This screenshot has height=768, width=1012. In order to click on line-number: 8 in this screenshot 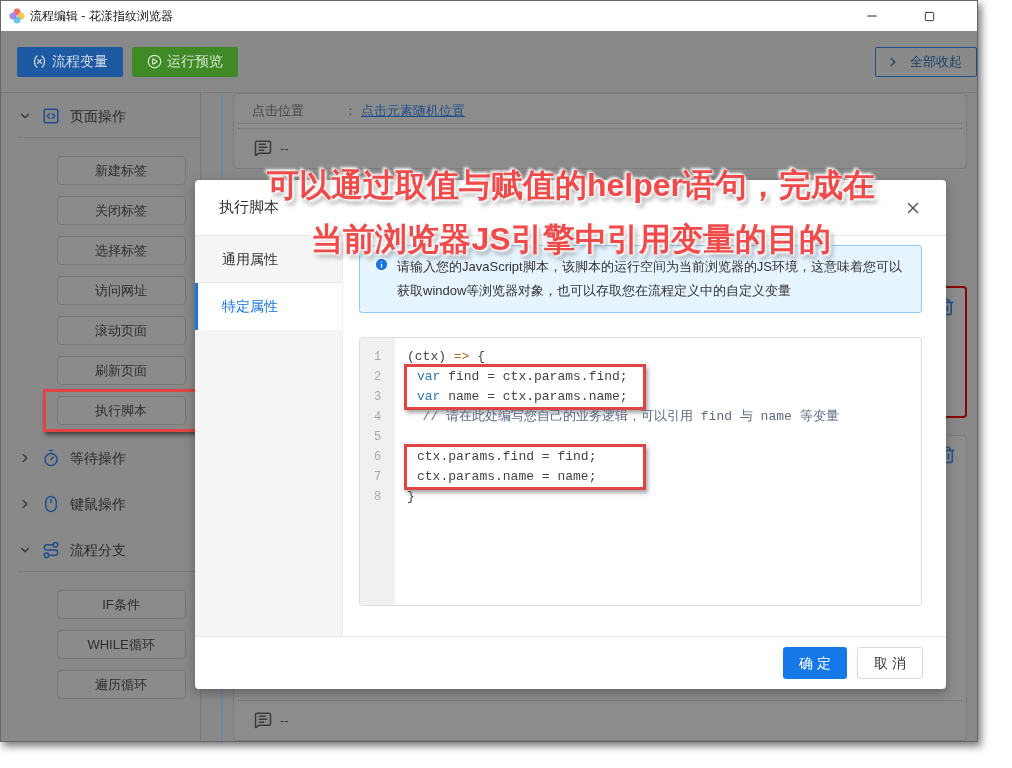, I will do `click(377, 497)`.